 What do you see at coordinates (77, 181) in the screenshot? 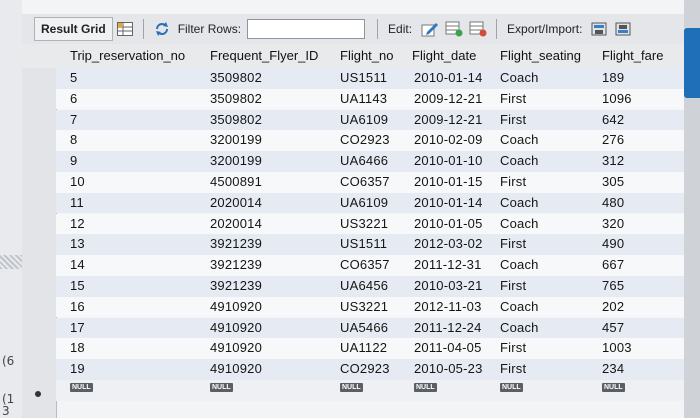
I see `table-cell: 10` at bounding box center [77, 181].